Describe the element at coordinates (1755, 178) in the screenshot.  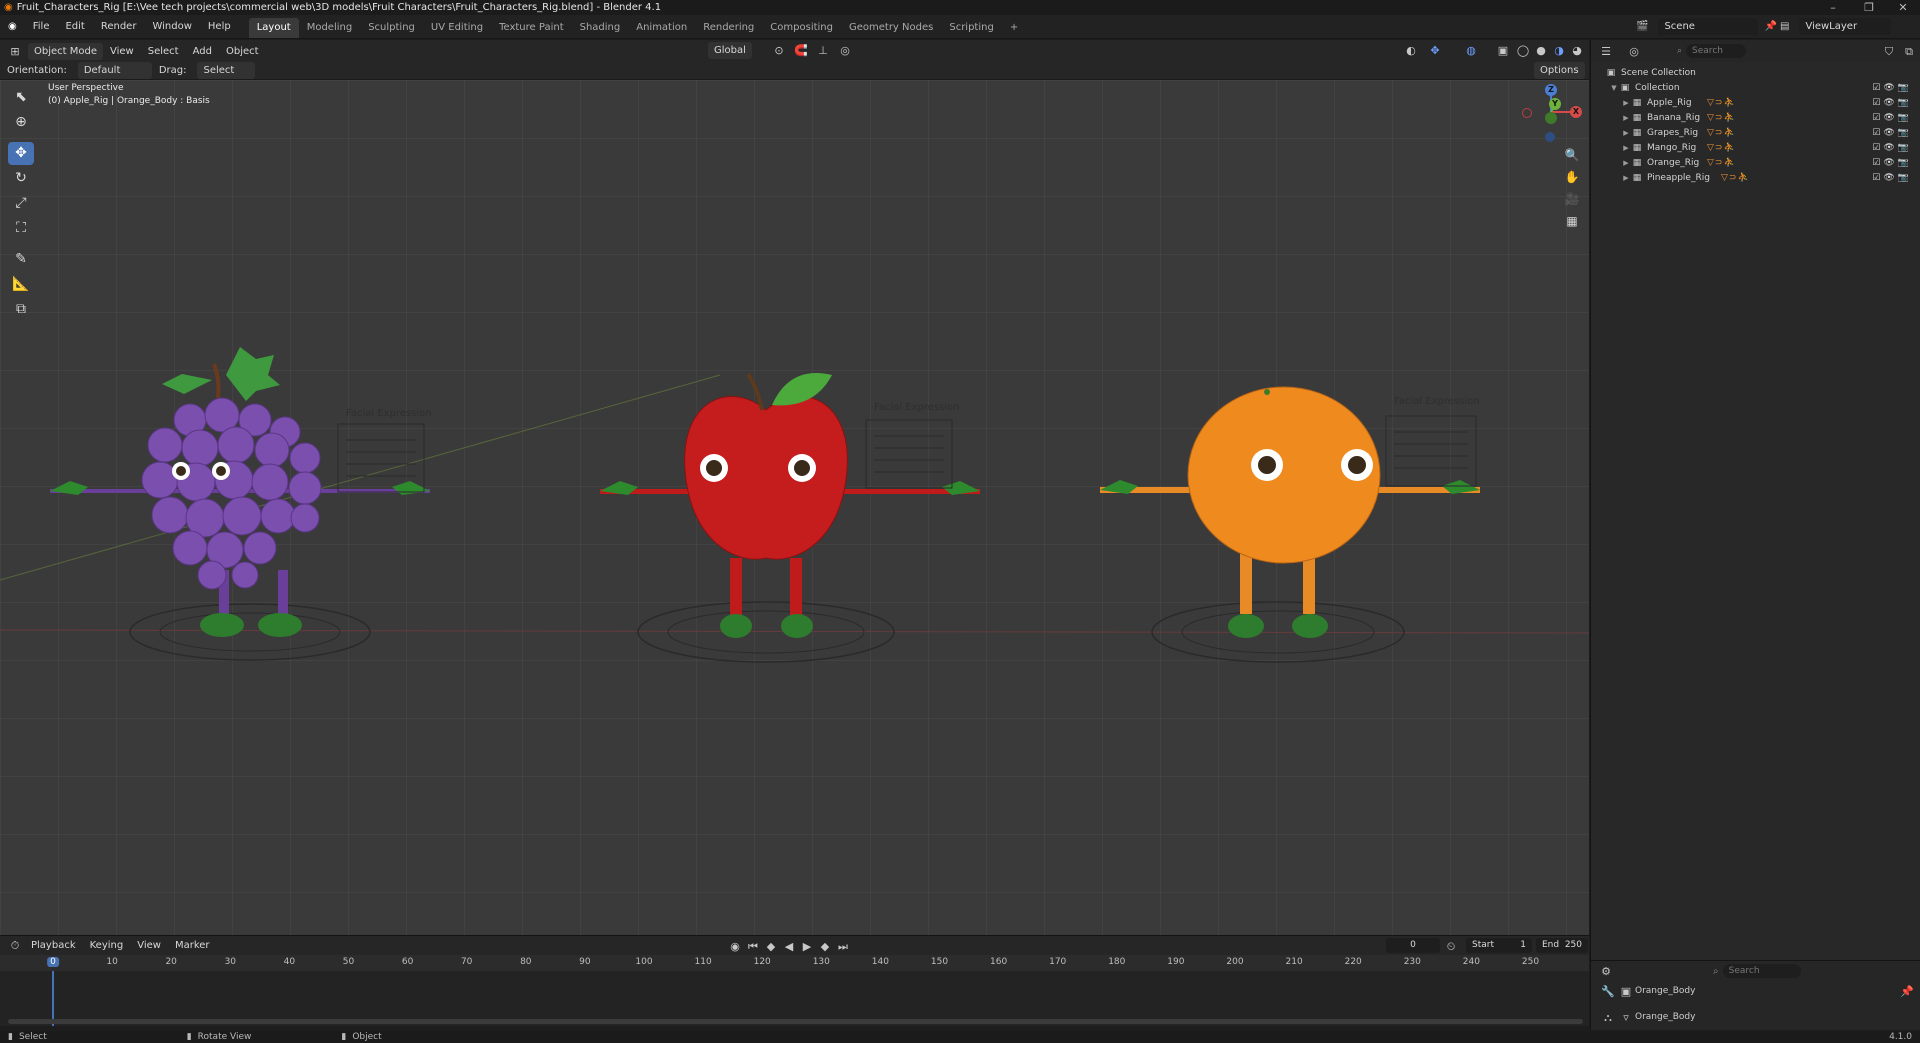
I see `outliner-item-pineapple-rig: ▶ ▦ Pineapple_Rig ▽⊃⛹ ☑👁📷` at that location.